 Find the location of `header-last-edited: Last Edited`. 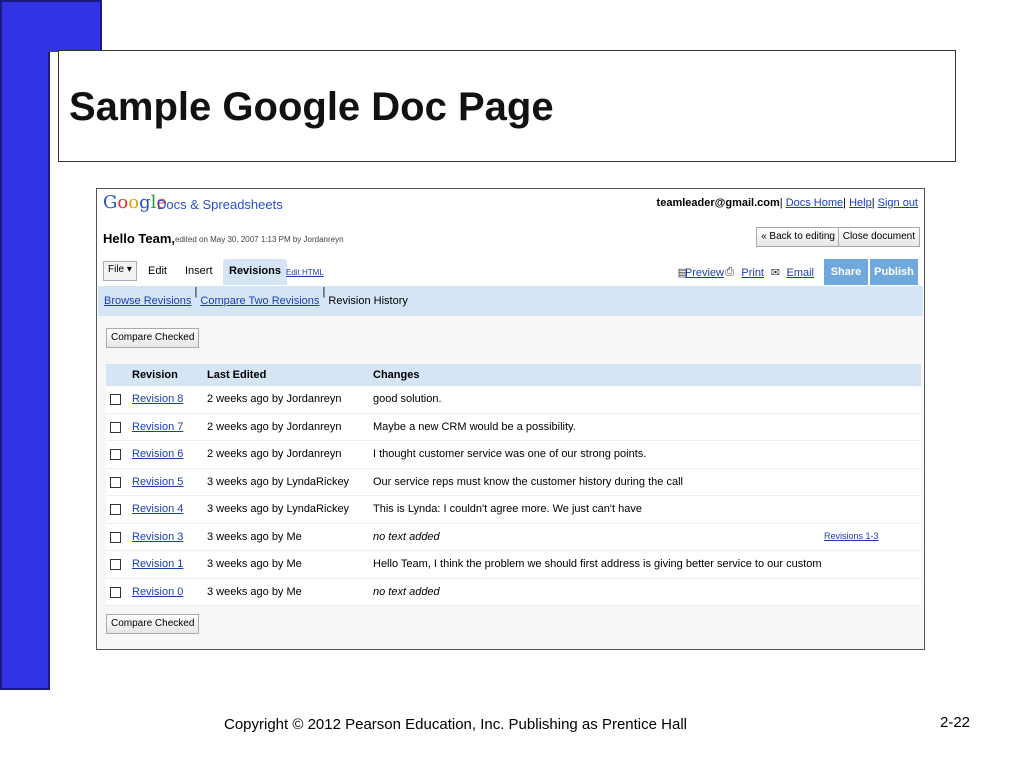

header-last-edited: Last Edited is located at coordinates (237, 375).